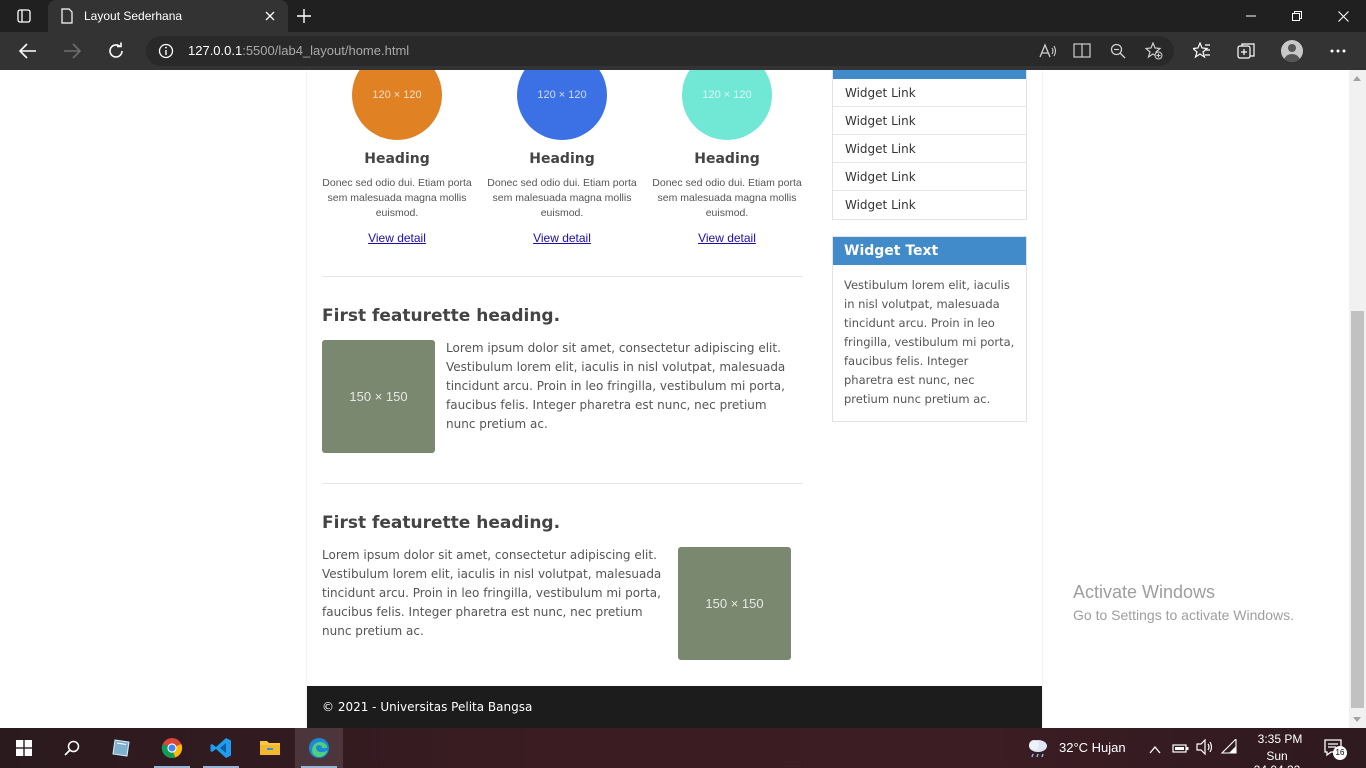 Image resolution: width=1366 pixels, height=768 pixels. Describe the element at coordinates (562, 105) in the screenshot. I see `column-image-2: 120 × 120` at that location.